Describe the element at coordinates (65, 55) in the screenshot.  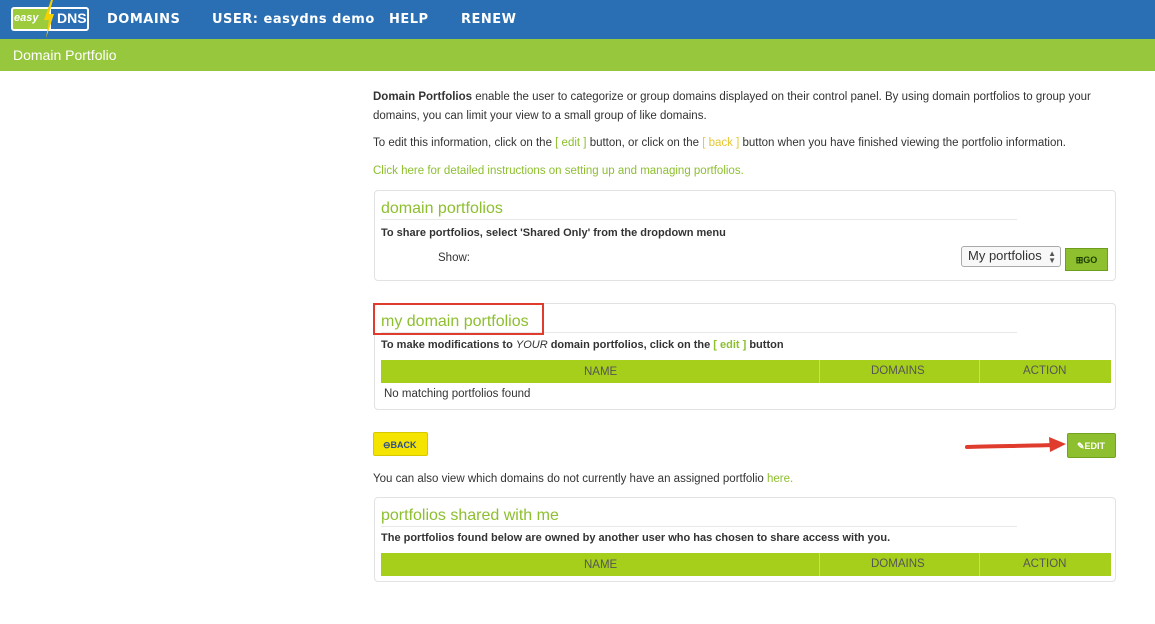
I see `page-title: Domain Portfolio` at that location.